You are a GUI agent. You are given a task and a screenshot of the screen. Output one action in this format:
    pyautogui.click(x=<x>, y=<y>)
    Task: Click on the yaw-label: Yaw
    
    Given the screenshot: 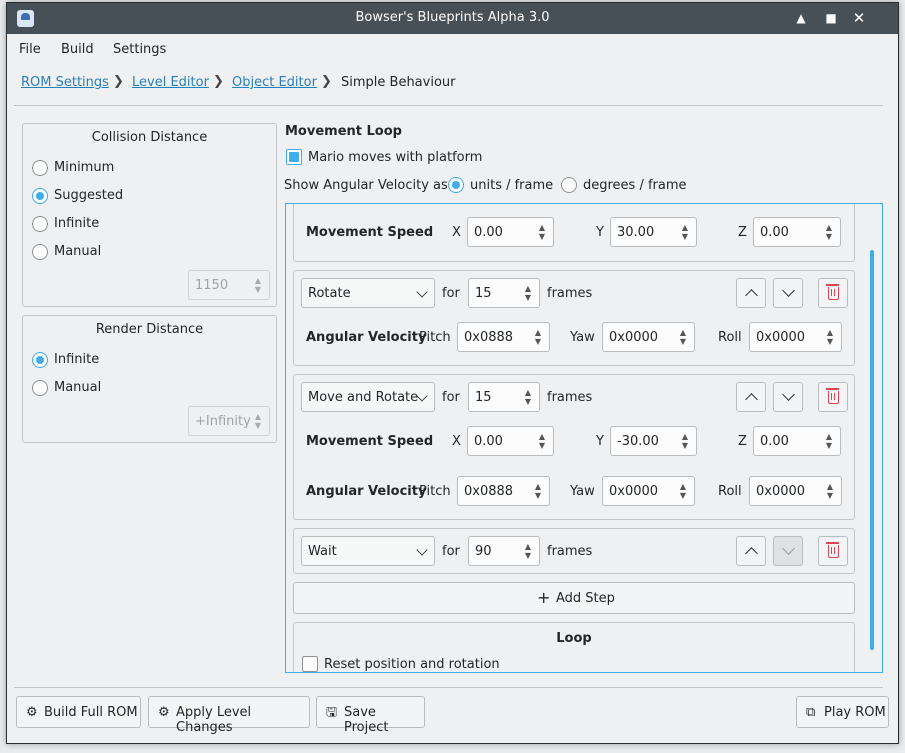 What is the action you would take?
    pyautogui.click(x=582, y=491)
    